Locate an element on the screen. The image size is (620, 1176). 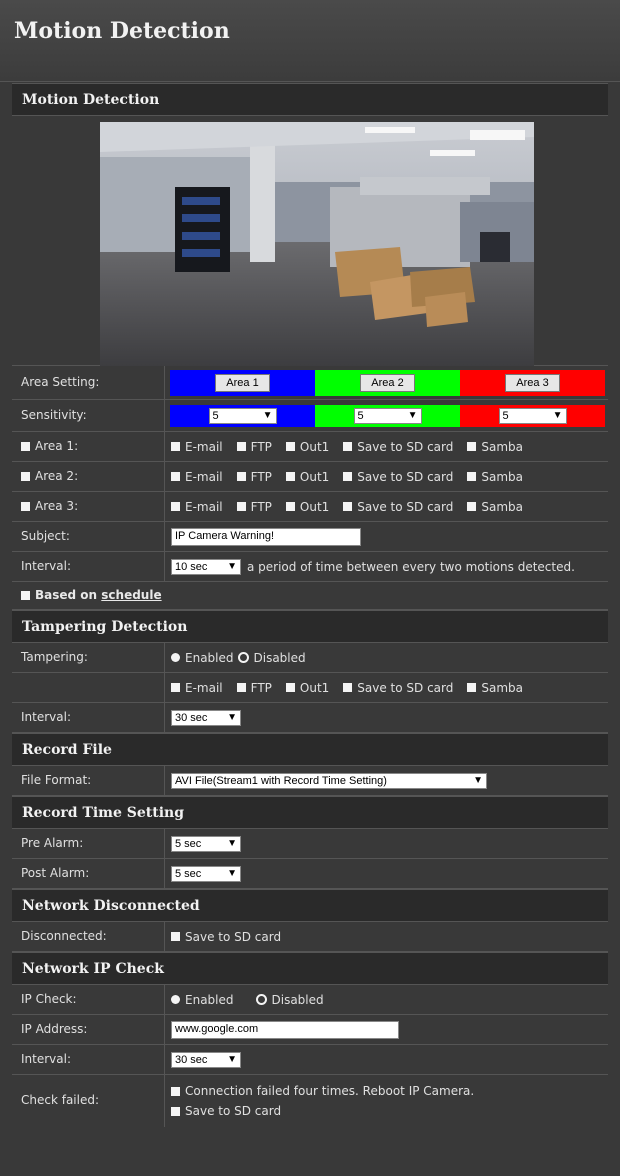
area-1-label: Area 1: is located at coordinates (57, 446).